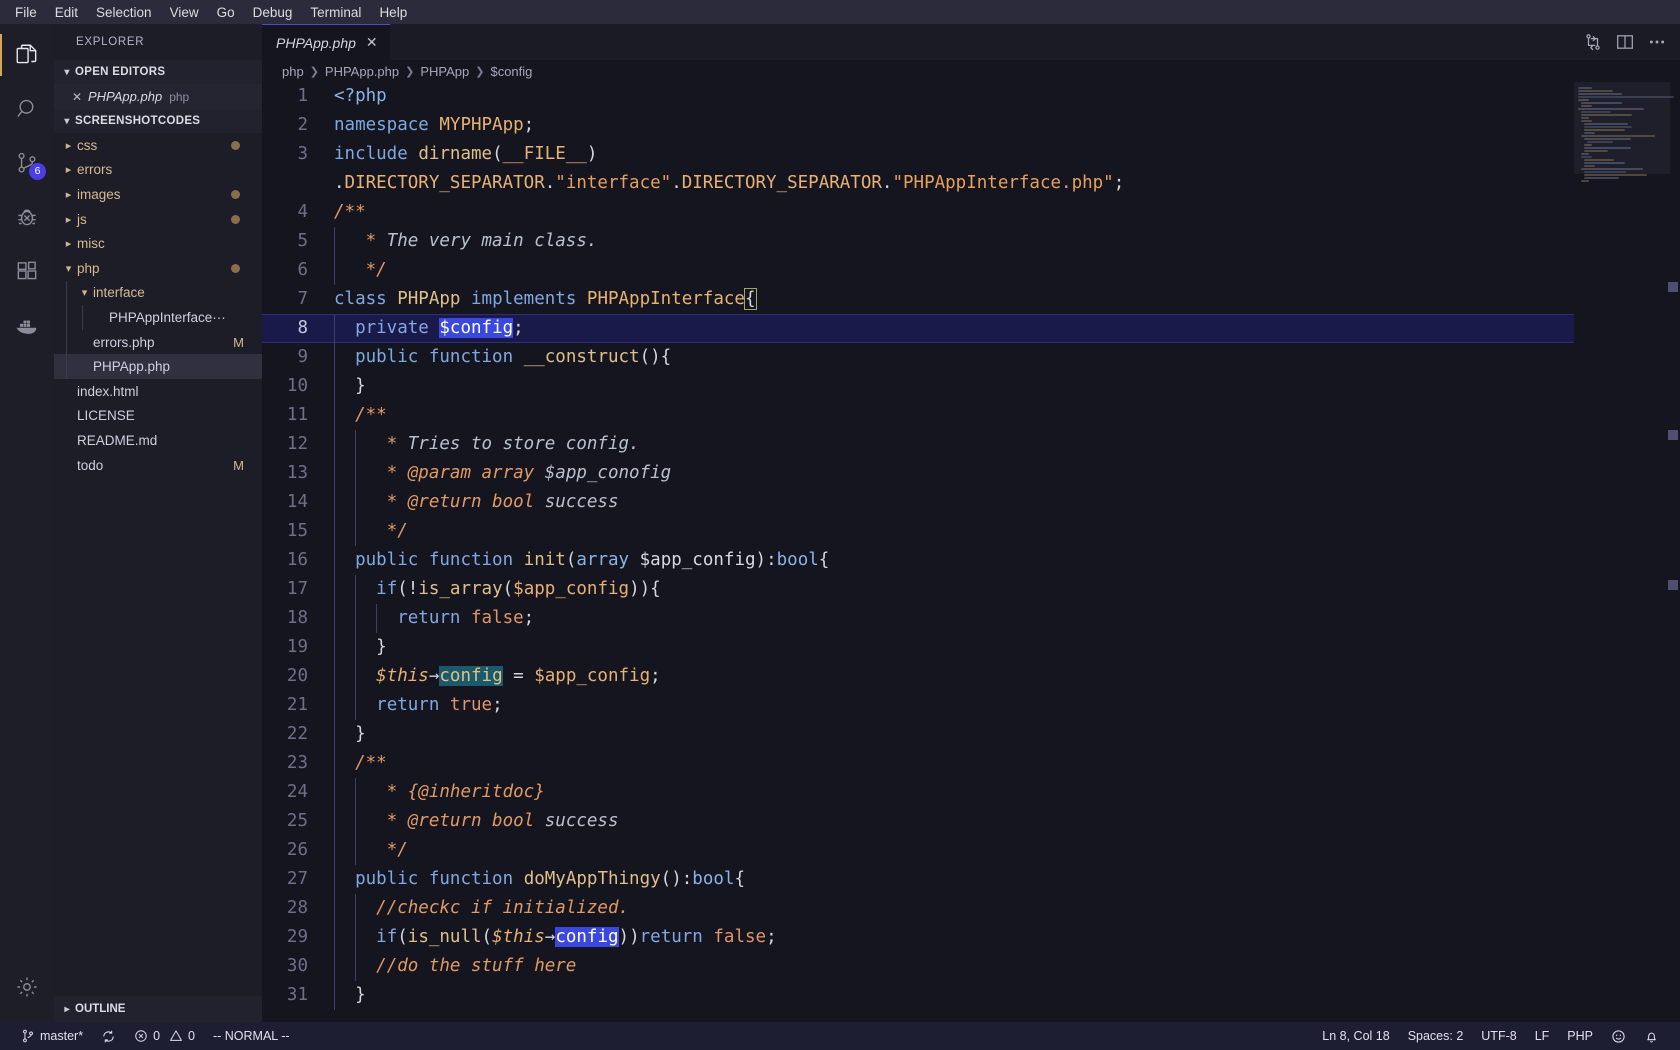  What do you see at coordinates (27, 987) in the screenshot?
I see `activitybar-settings` at bounding box center [27, 987].